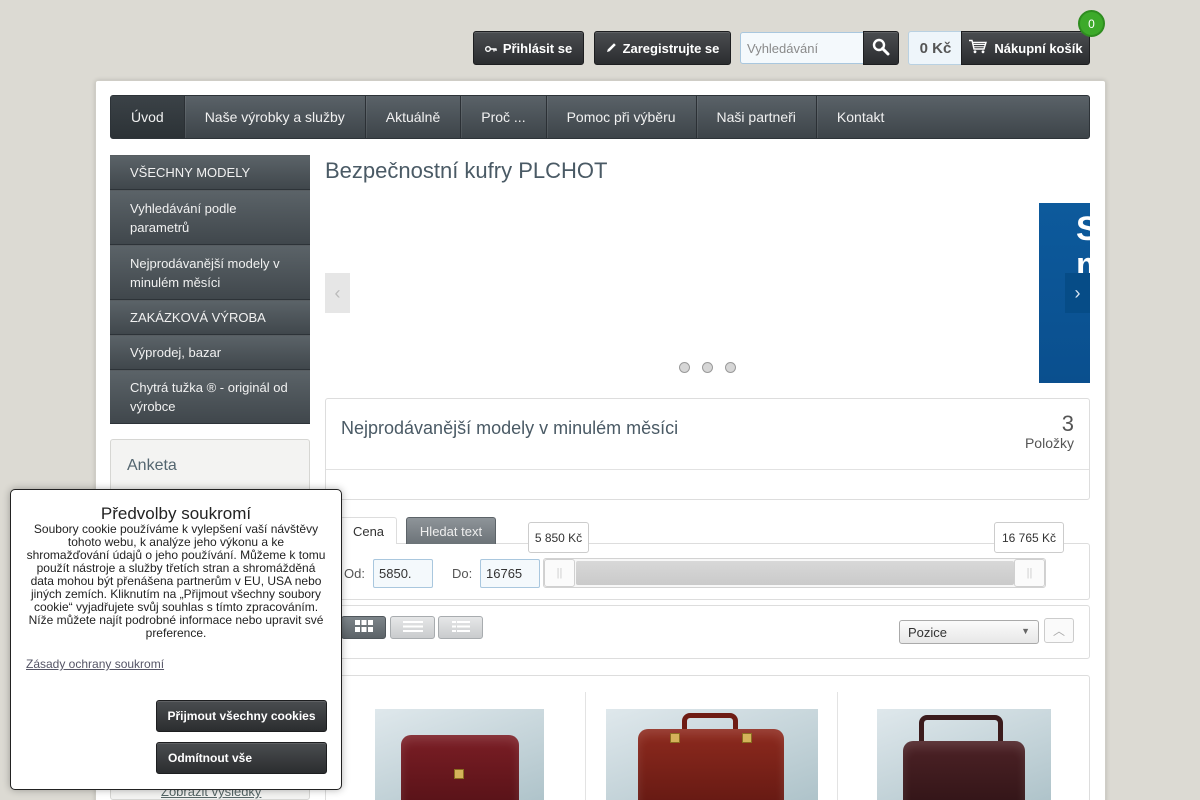  Describe the element at coordinates (152, 465) in the screenshot. I see `poll-title: Anketa` at that location.